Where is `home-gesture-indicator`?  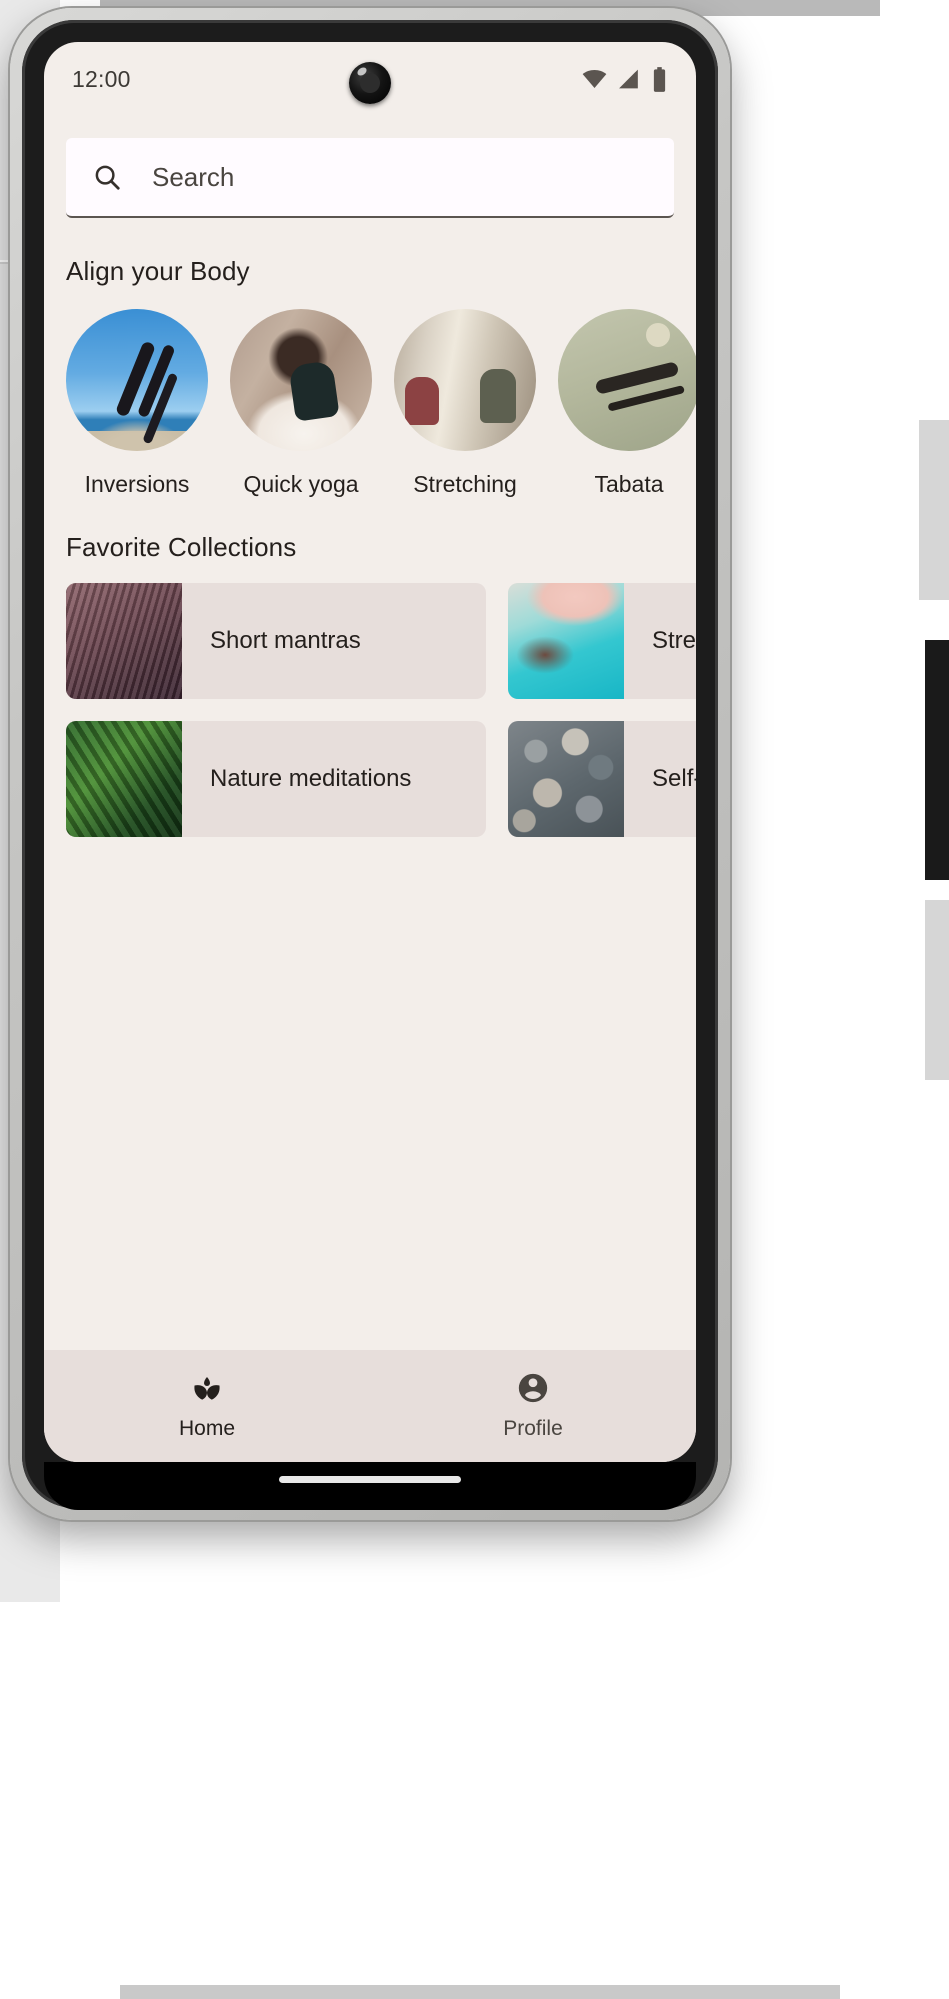
home-gesture-indicator is located at coordinates (370, 1479).